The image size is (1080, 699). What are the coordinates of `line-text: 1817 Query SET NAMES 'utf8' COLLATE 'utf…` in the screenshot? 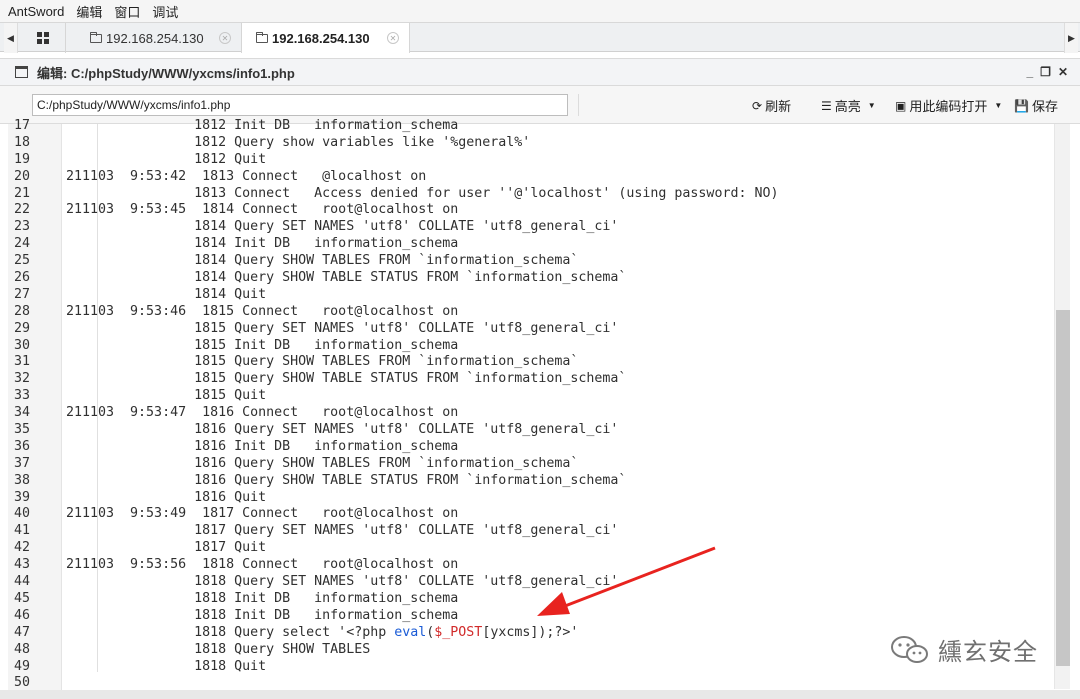 It's located at (342, 531).